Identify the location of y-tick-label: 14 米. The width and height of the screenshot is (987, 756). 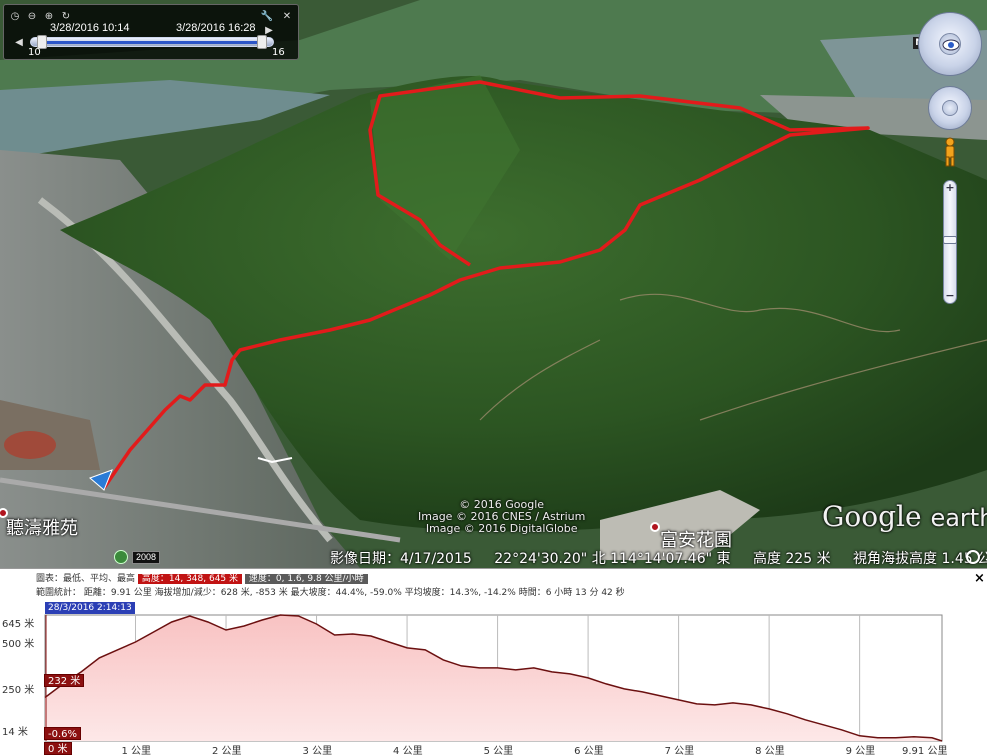
(15, 732).